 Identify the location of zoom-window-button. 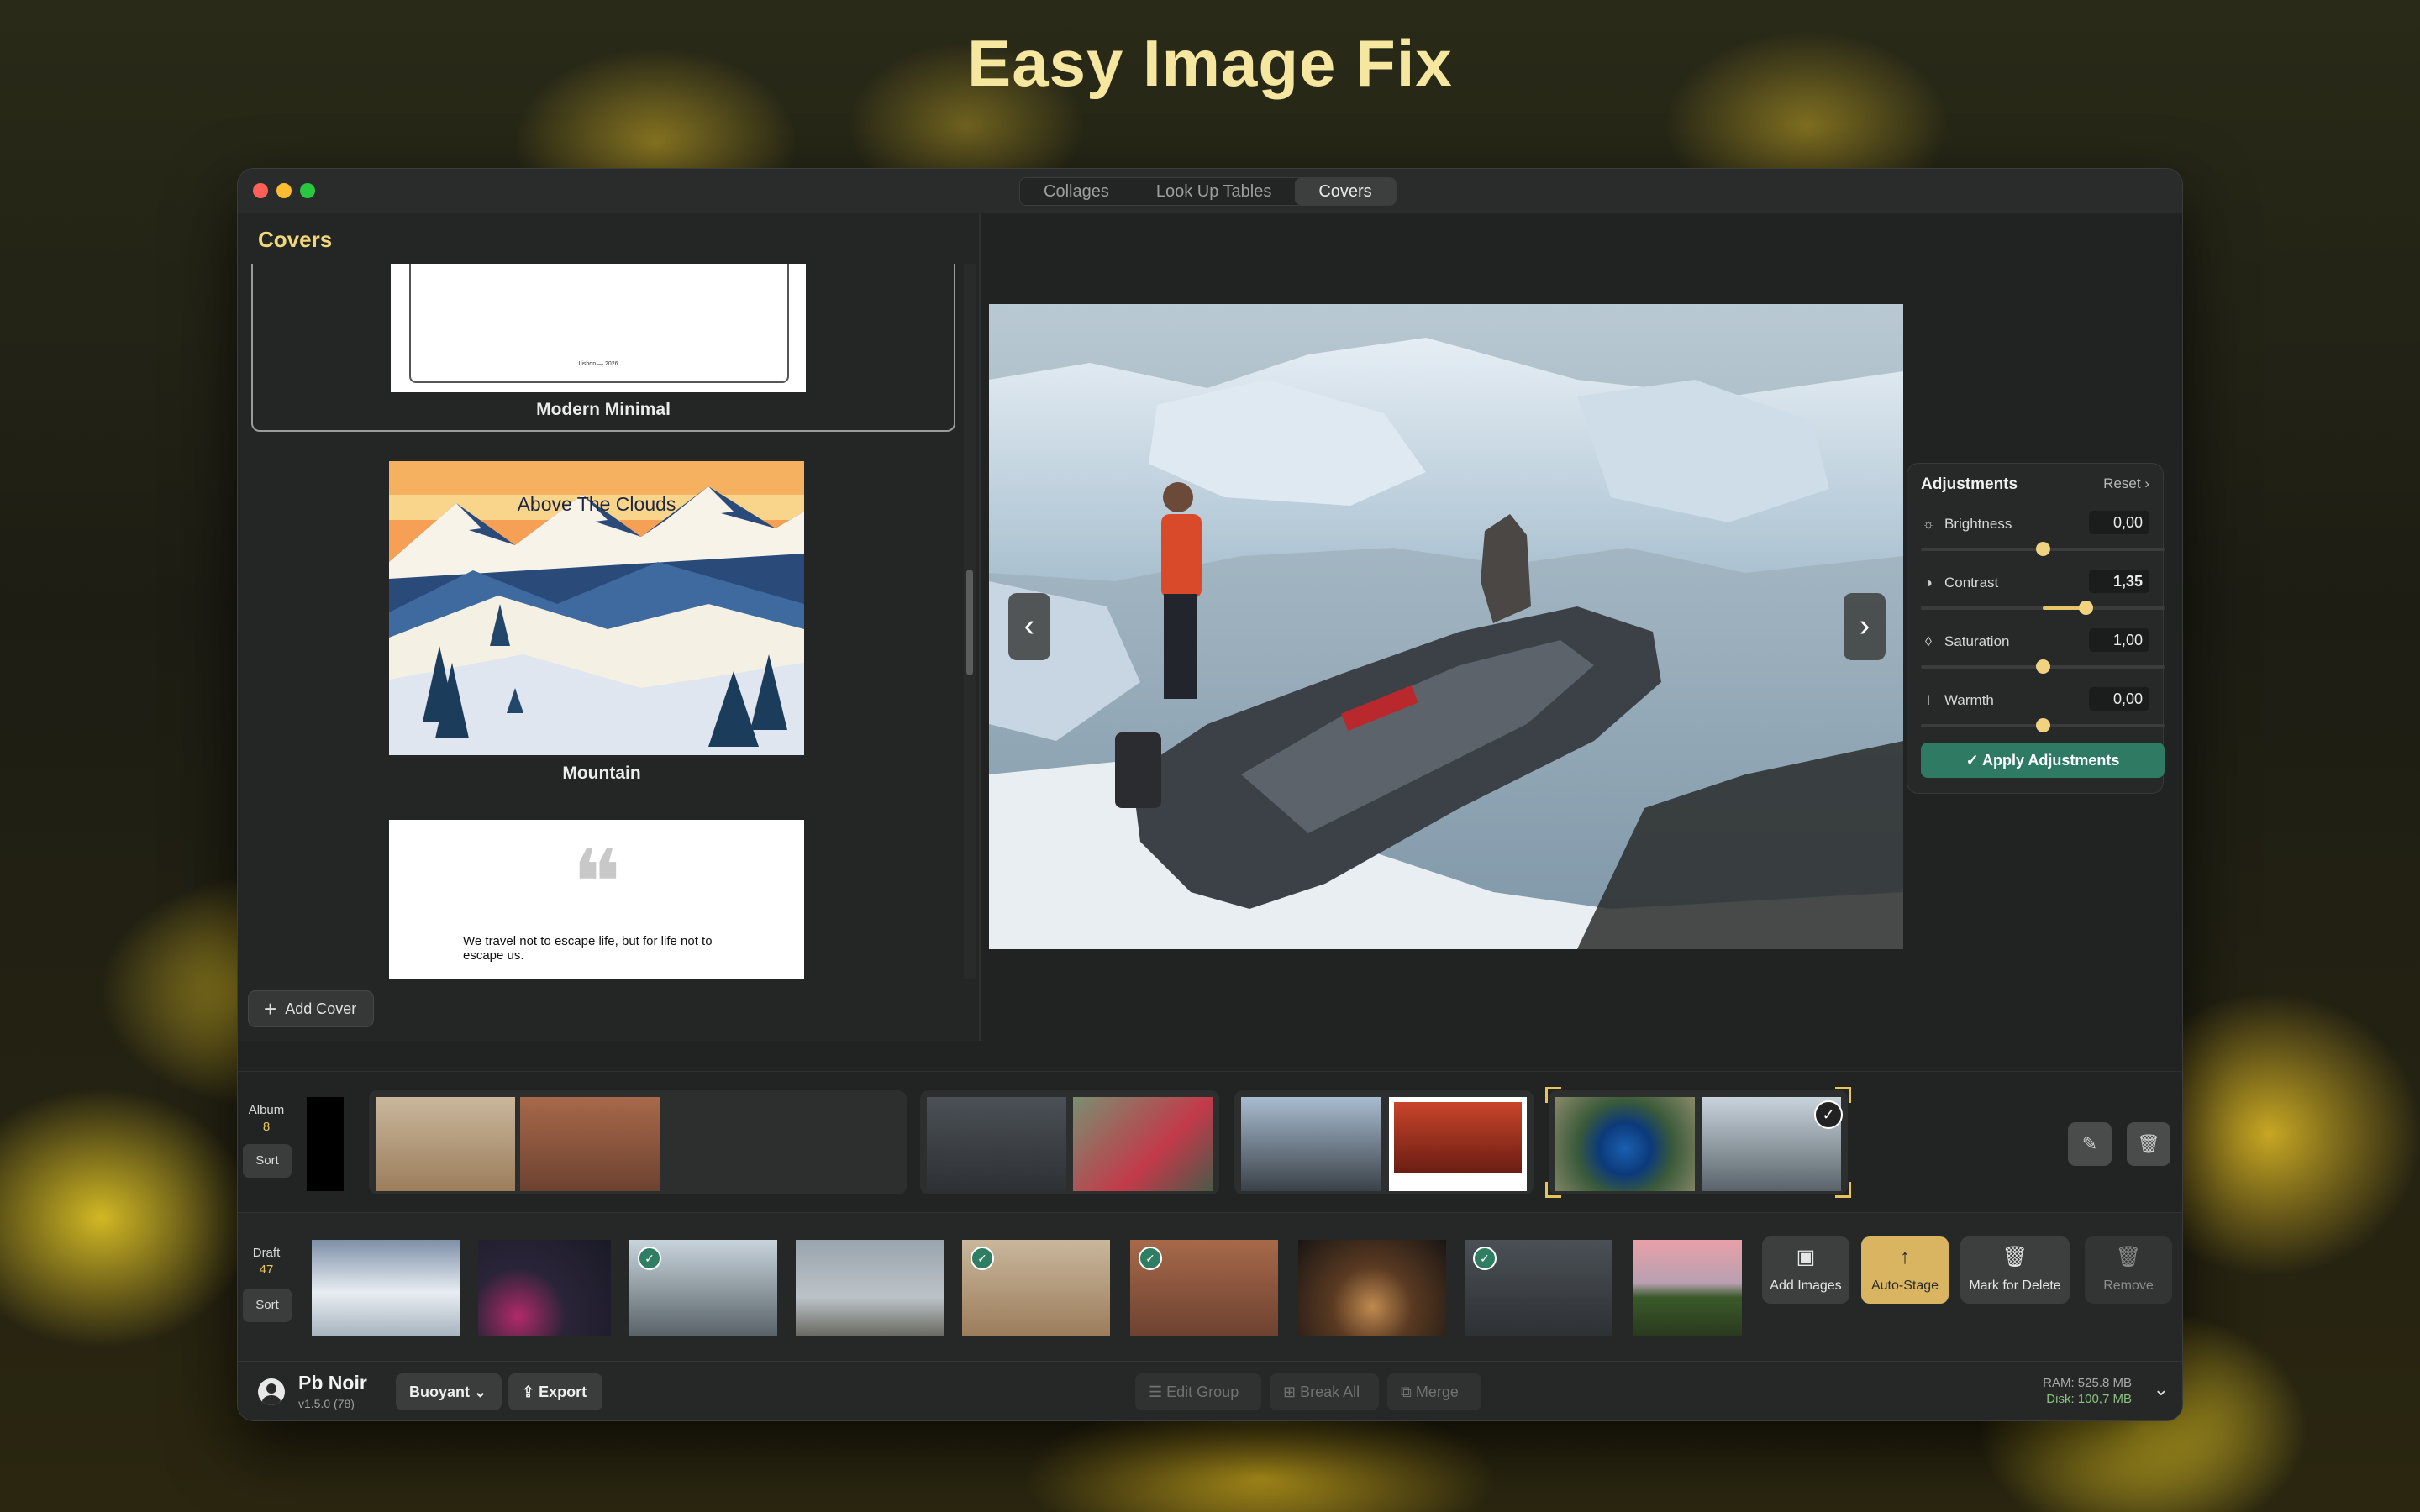
(307, 190).